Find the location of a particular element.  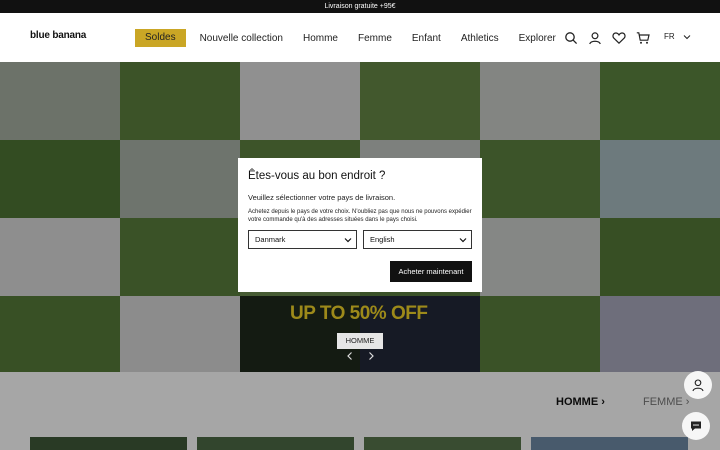

country-select-value: Danmark is located at coordinates (270, 239).